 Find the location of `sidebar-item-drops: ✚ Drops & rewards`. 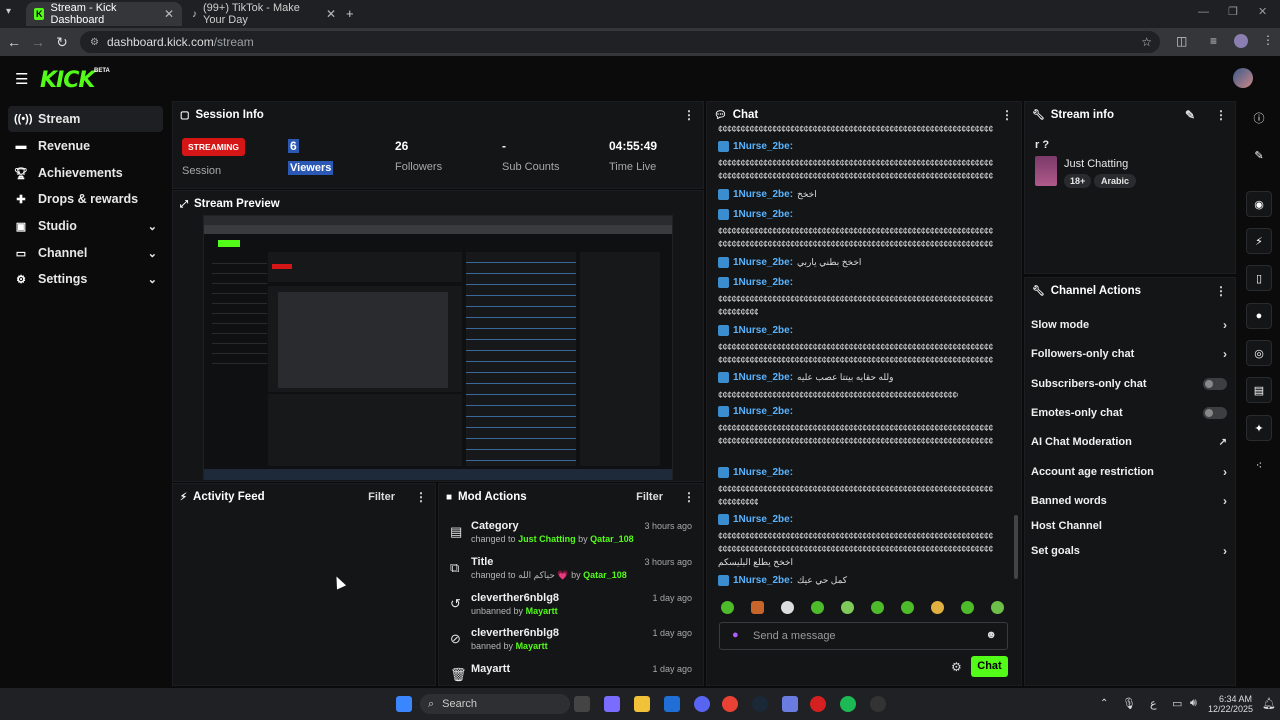

sidebar-item-drops: ✚ Drops & rewards is located at coordinates (85, 199).